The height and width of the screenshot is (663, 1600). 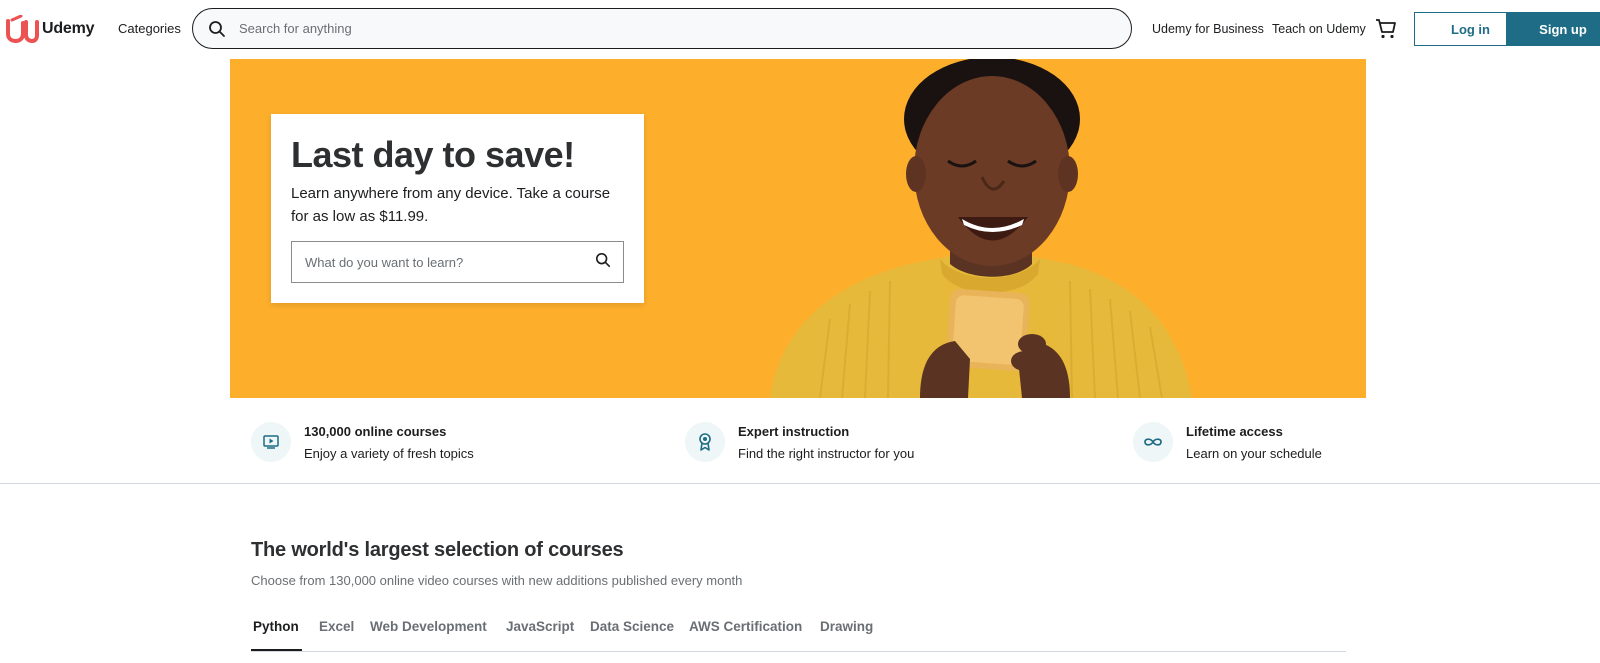 I want to click on active-tab-indicator, so click(x=276, y=650).